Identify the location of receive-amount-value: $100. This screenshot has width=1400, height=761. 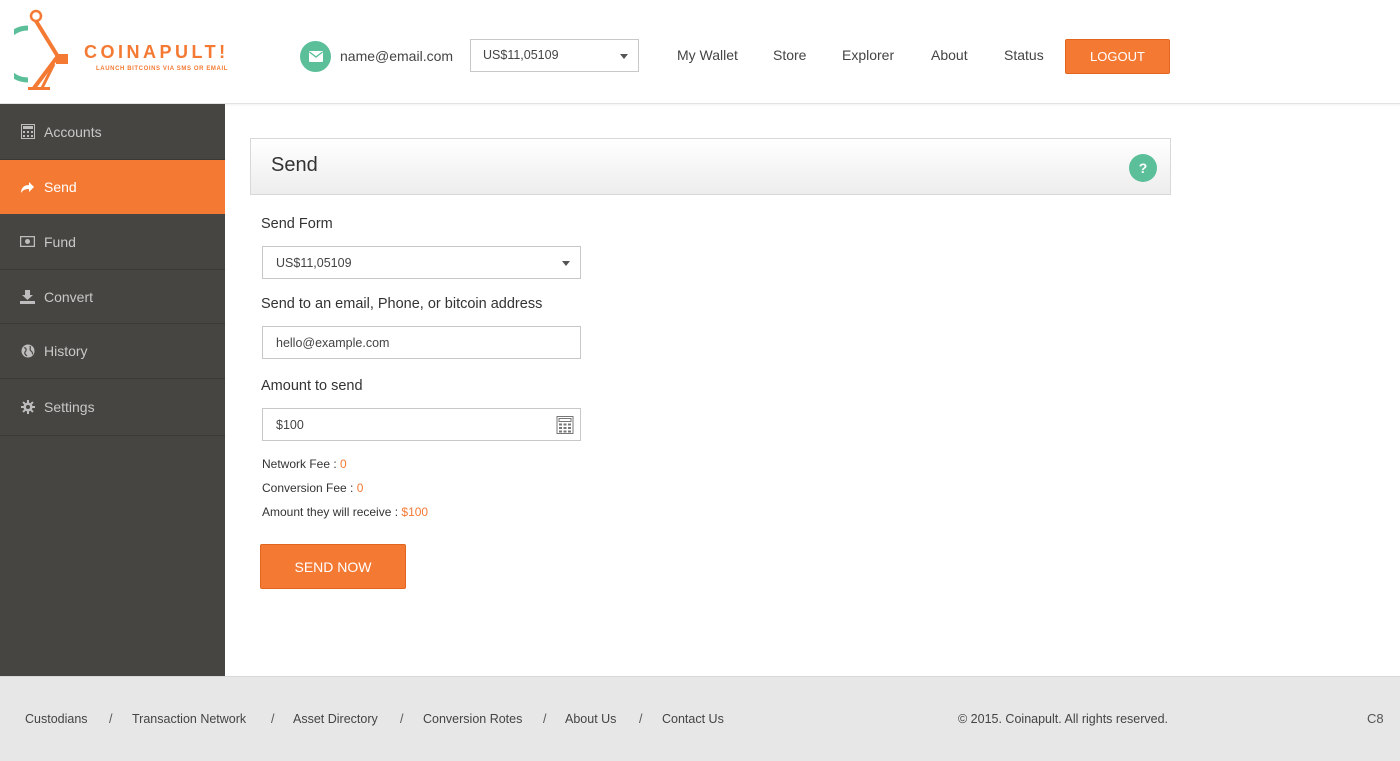
(415, 512).